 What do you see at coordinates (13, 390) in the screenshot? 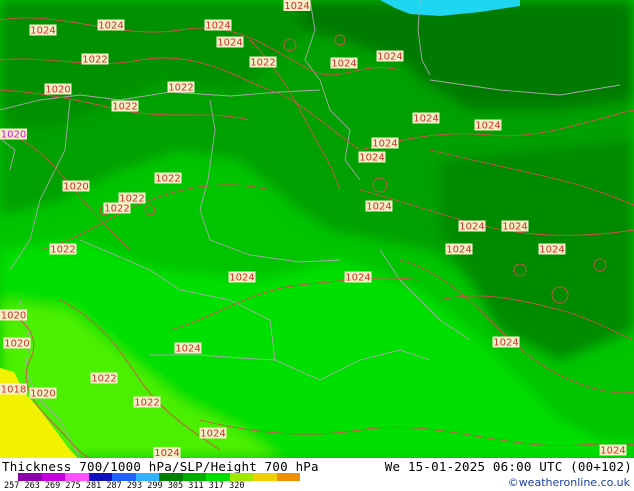
I see `isobar-label: 1018` at bounding box center [13, 390].